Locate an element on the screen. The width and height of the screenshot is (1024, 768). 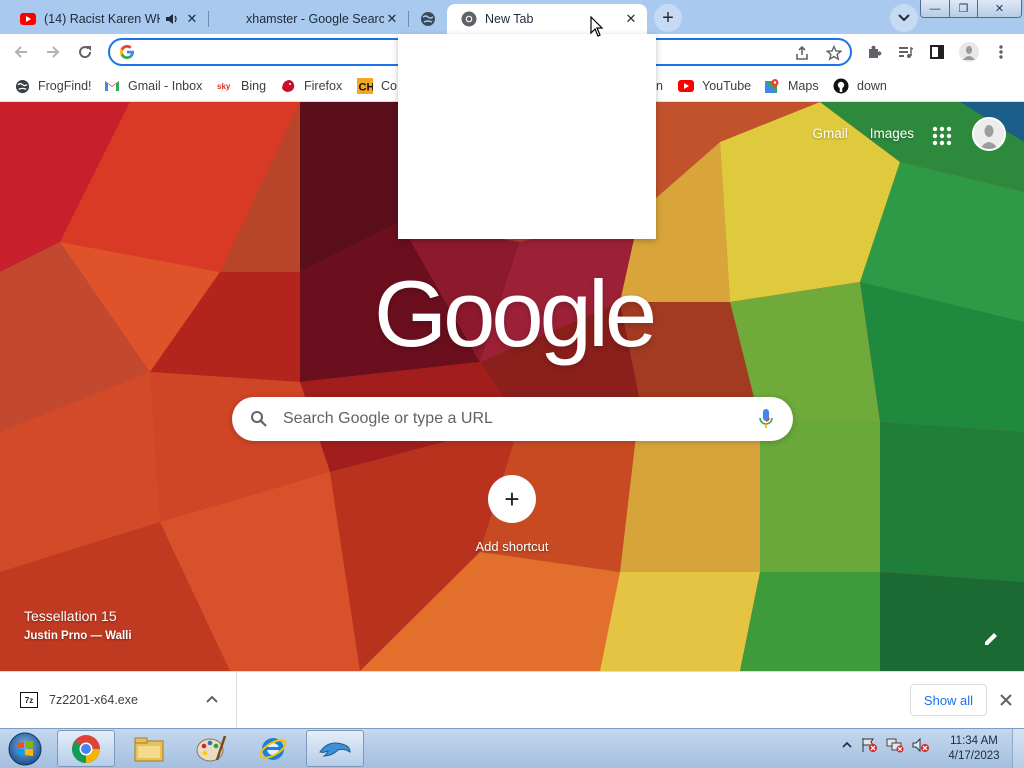
tab-search-button is located at coordinates (904, 18).